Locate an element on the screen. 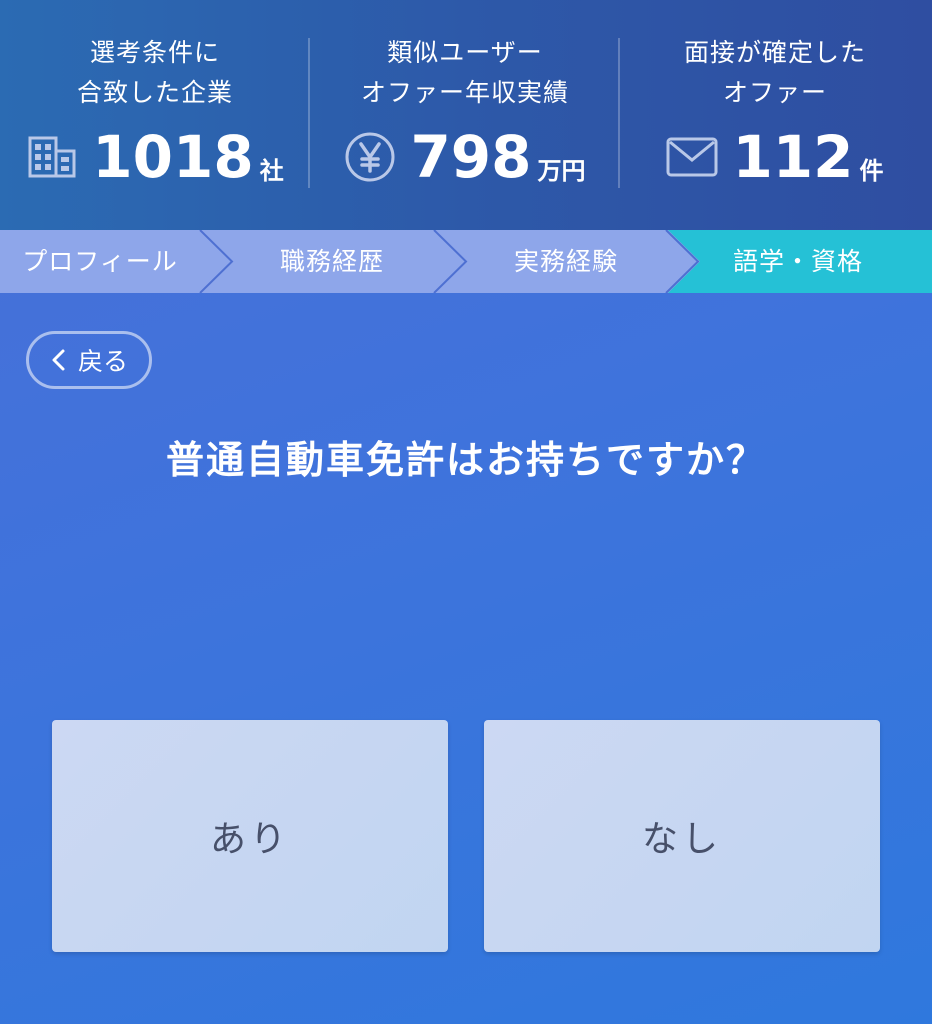 This screenshot has height=1024, width=932. chevron-left-icon is located at coordinates (58, 360).